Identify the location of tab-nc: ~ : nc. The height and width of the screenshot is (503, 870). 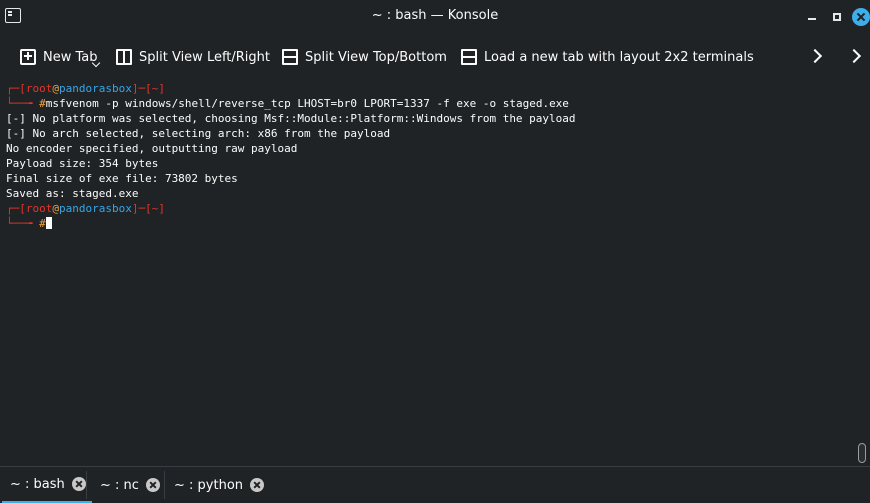
(129, 485).